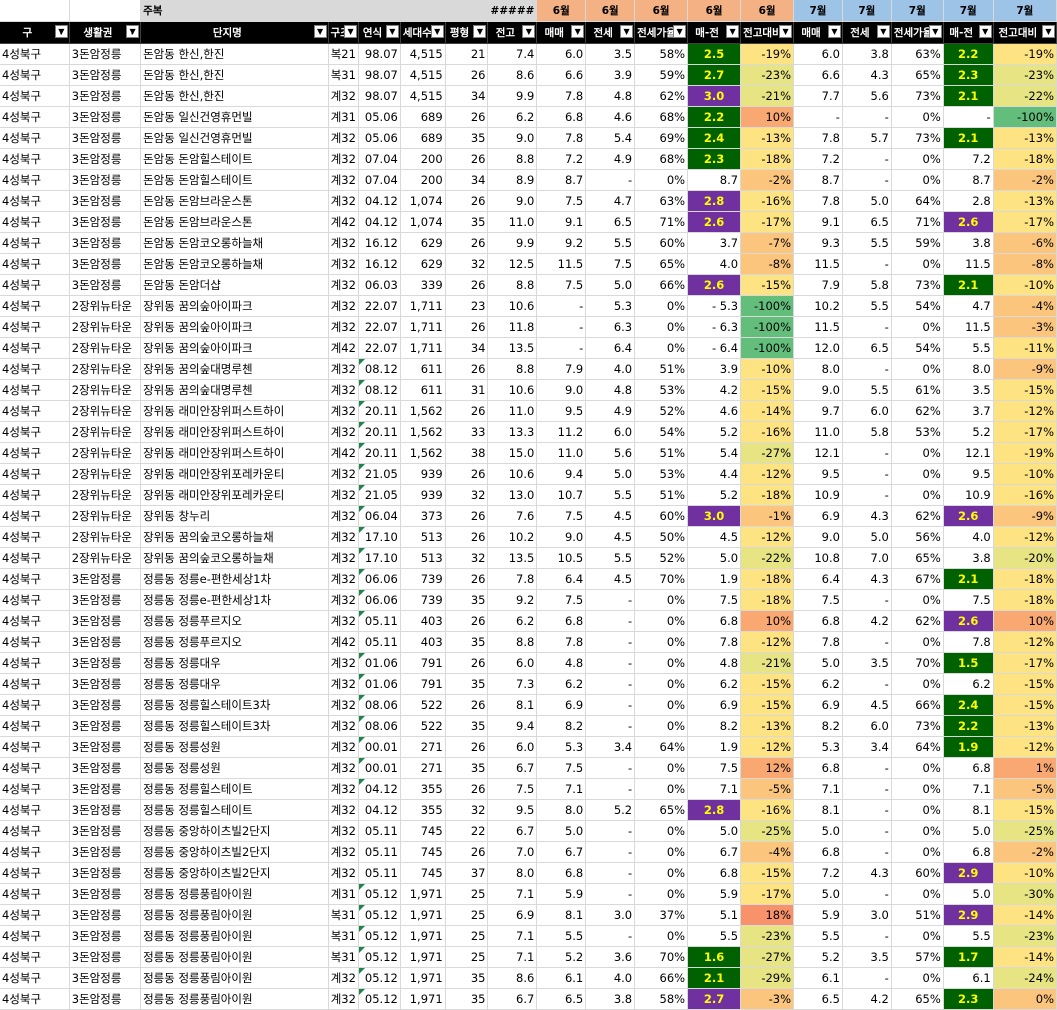 The image size is (1057, 1010). I want to click on cell-households: 629, so click(423, 264).